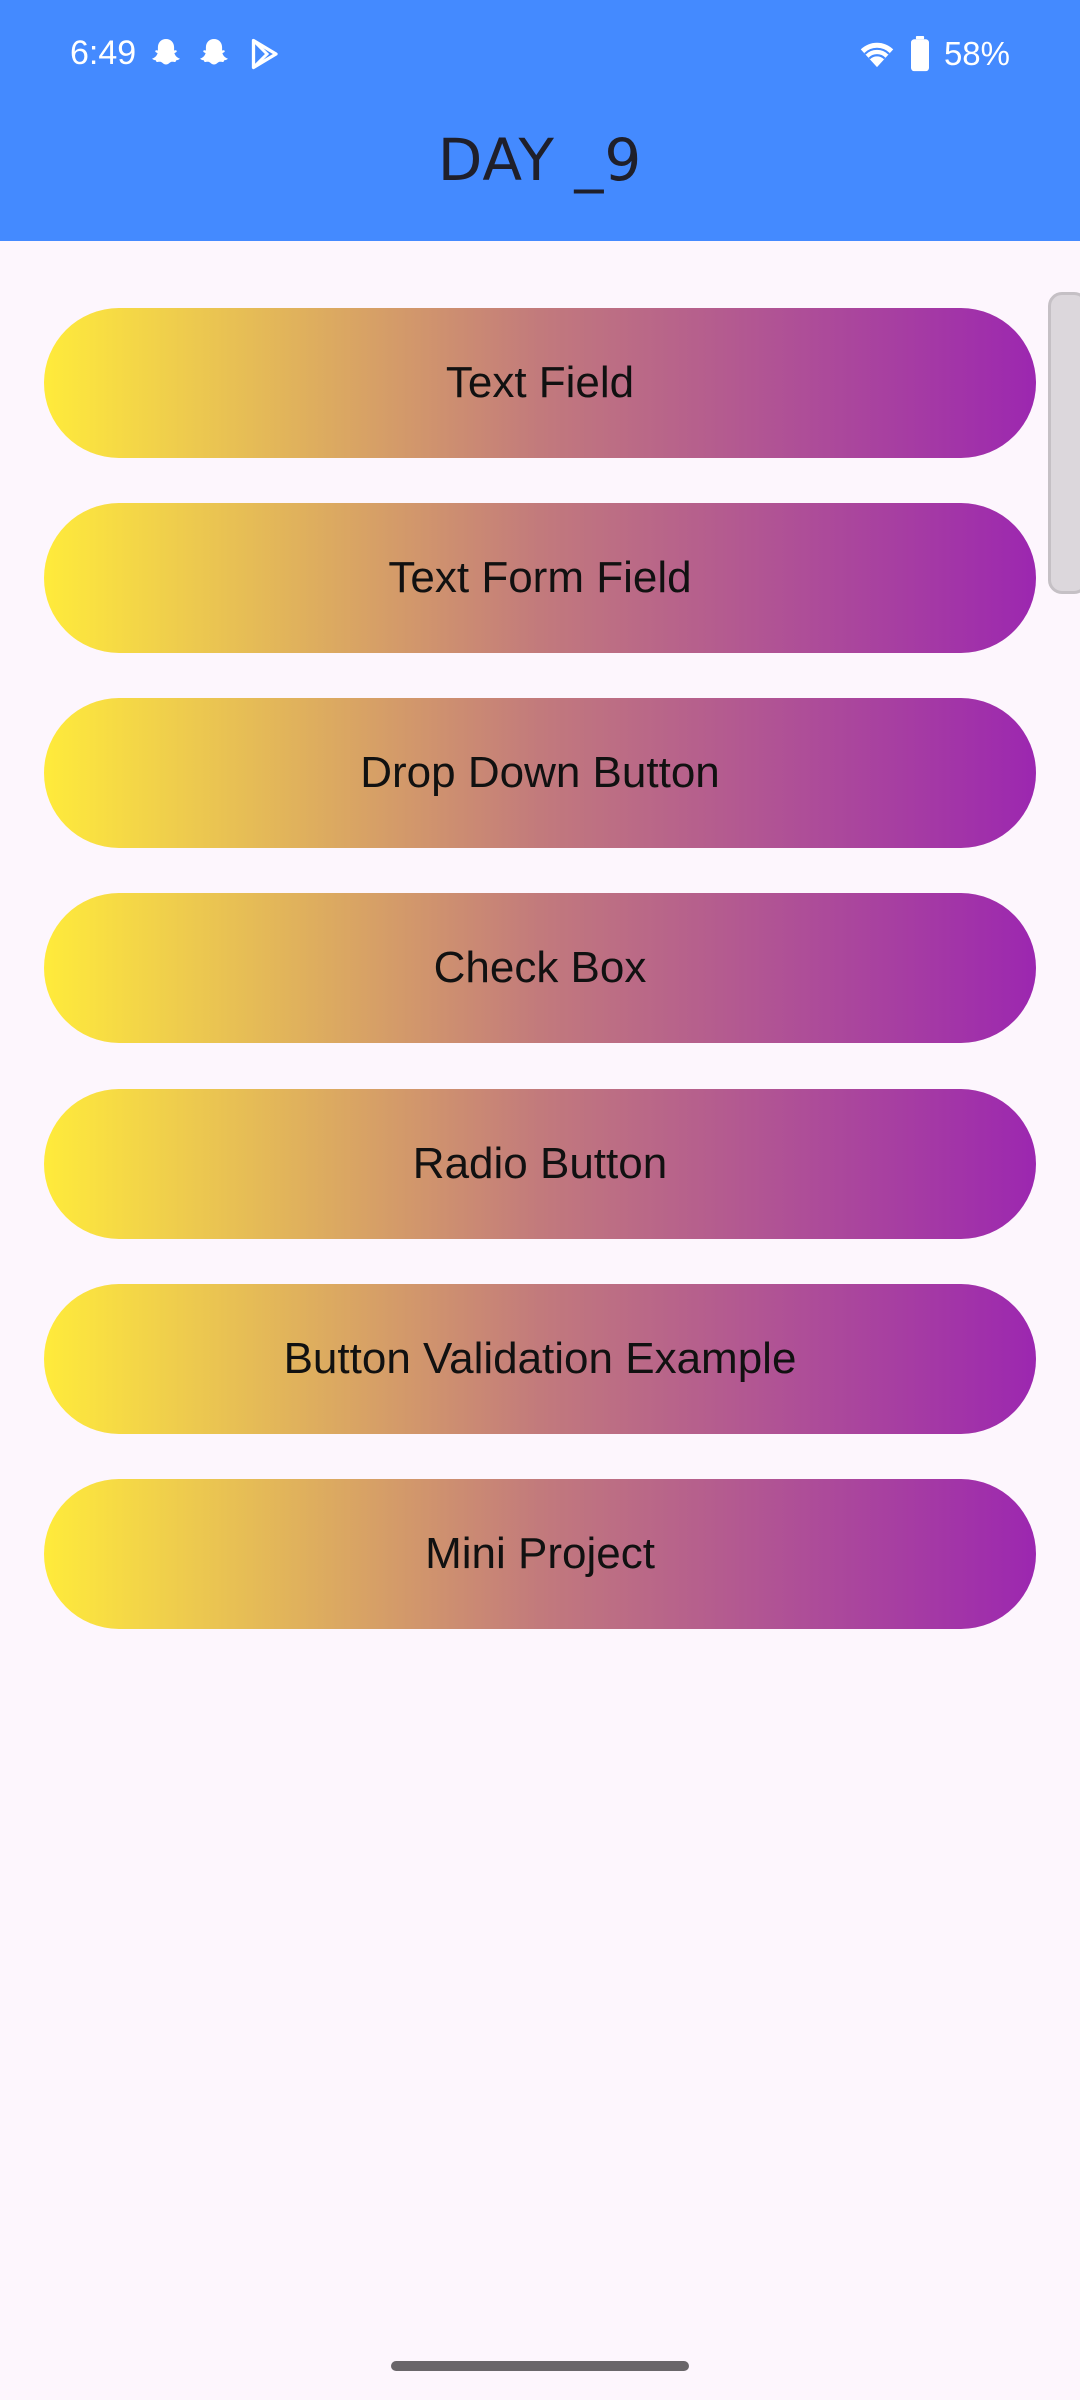 The height and width of the screenshot is (2400, 1080). I want to click on button-label: Radio Button, so click(540, 1163).